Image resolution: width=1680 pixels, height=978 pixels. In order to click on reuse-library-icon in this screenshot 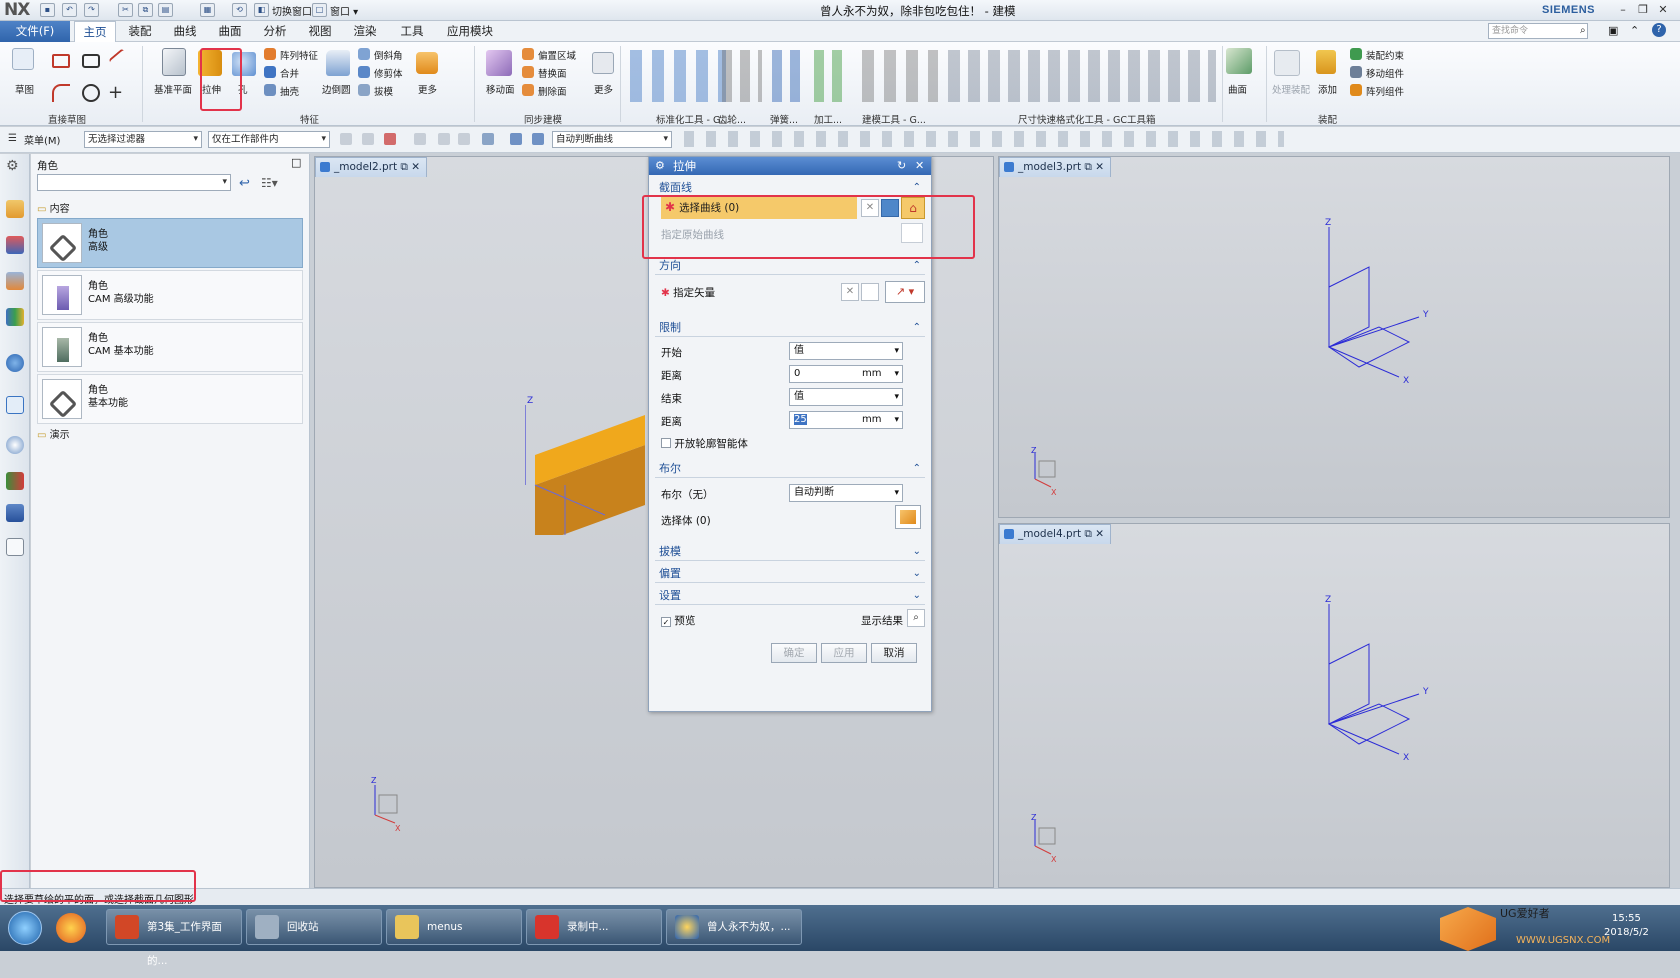, I will do `click(15, 317)`.